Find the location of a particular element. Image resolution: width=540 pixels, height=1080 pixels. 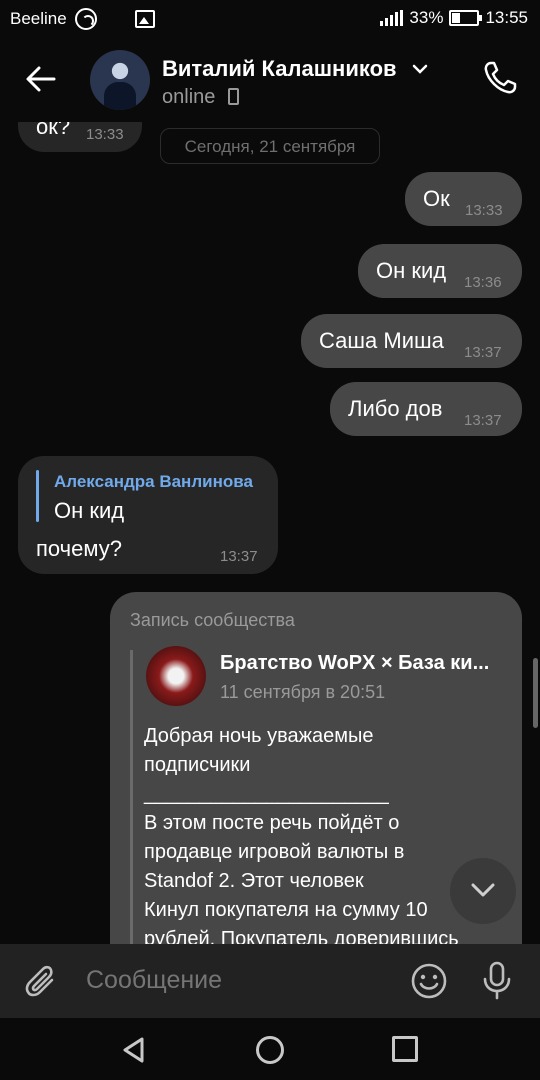

message-bubble: ок? 13:33 is located at coordinates (80, 137).